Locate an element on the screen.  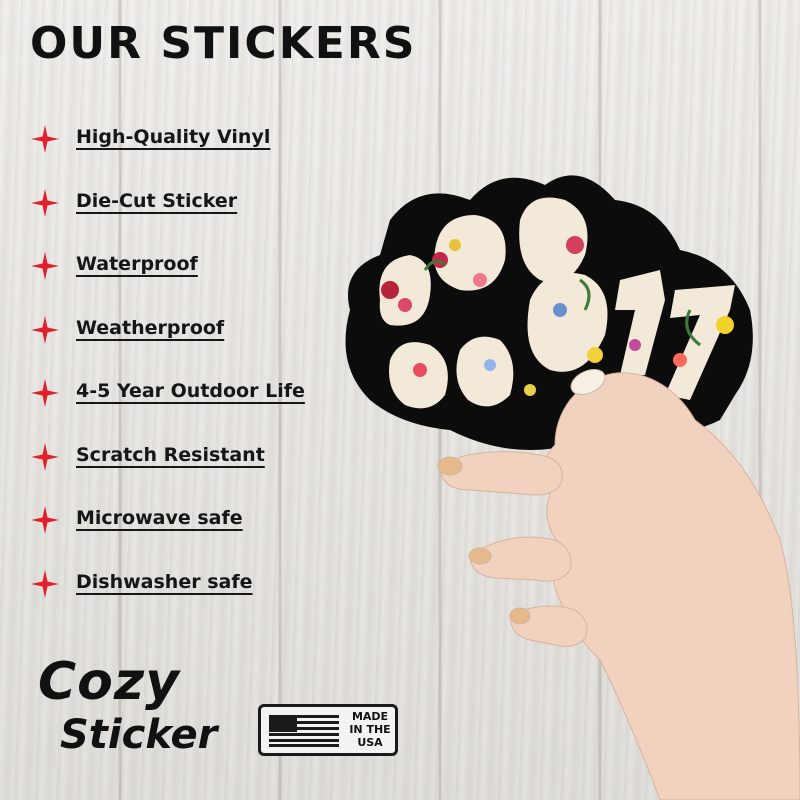
badge-line1: MADE is located at coordinates (370, 716).